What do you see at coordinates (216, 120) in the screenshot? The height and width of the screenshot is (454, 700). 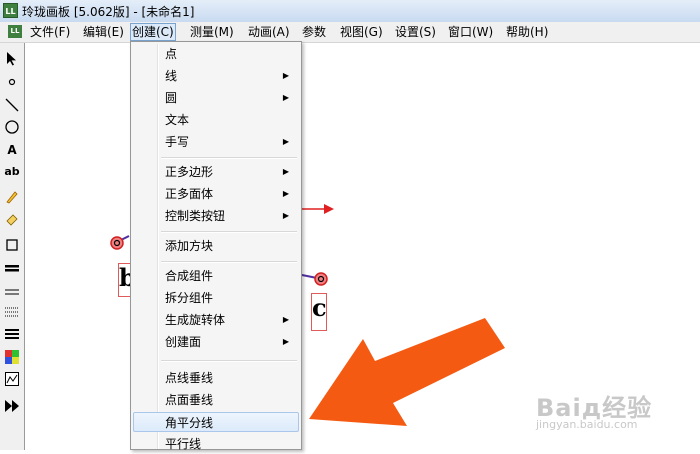 I see `menu-item-text: 文本` at bounding box center [216, 120].